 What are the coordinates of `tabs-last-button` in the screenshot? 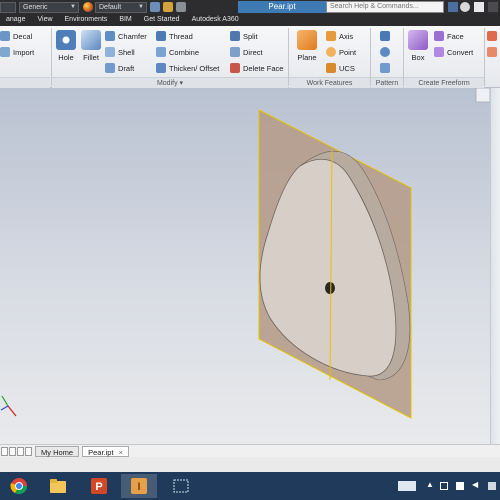 It's located at (28, 451).